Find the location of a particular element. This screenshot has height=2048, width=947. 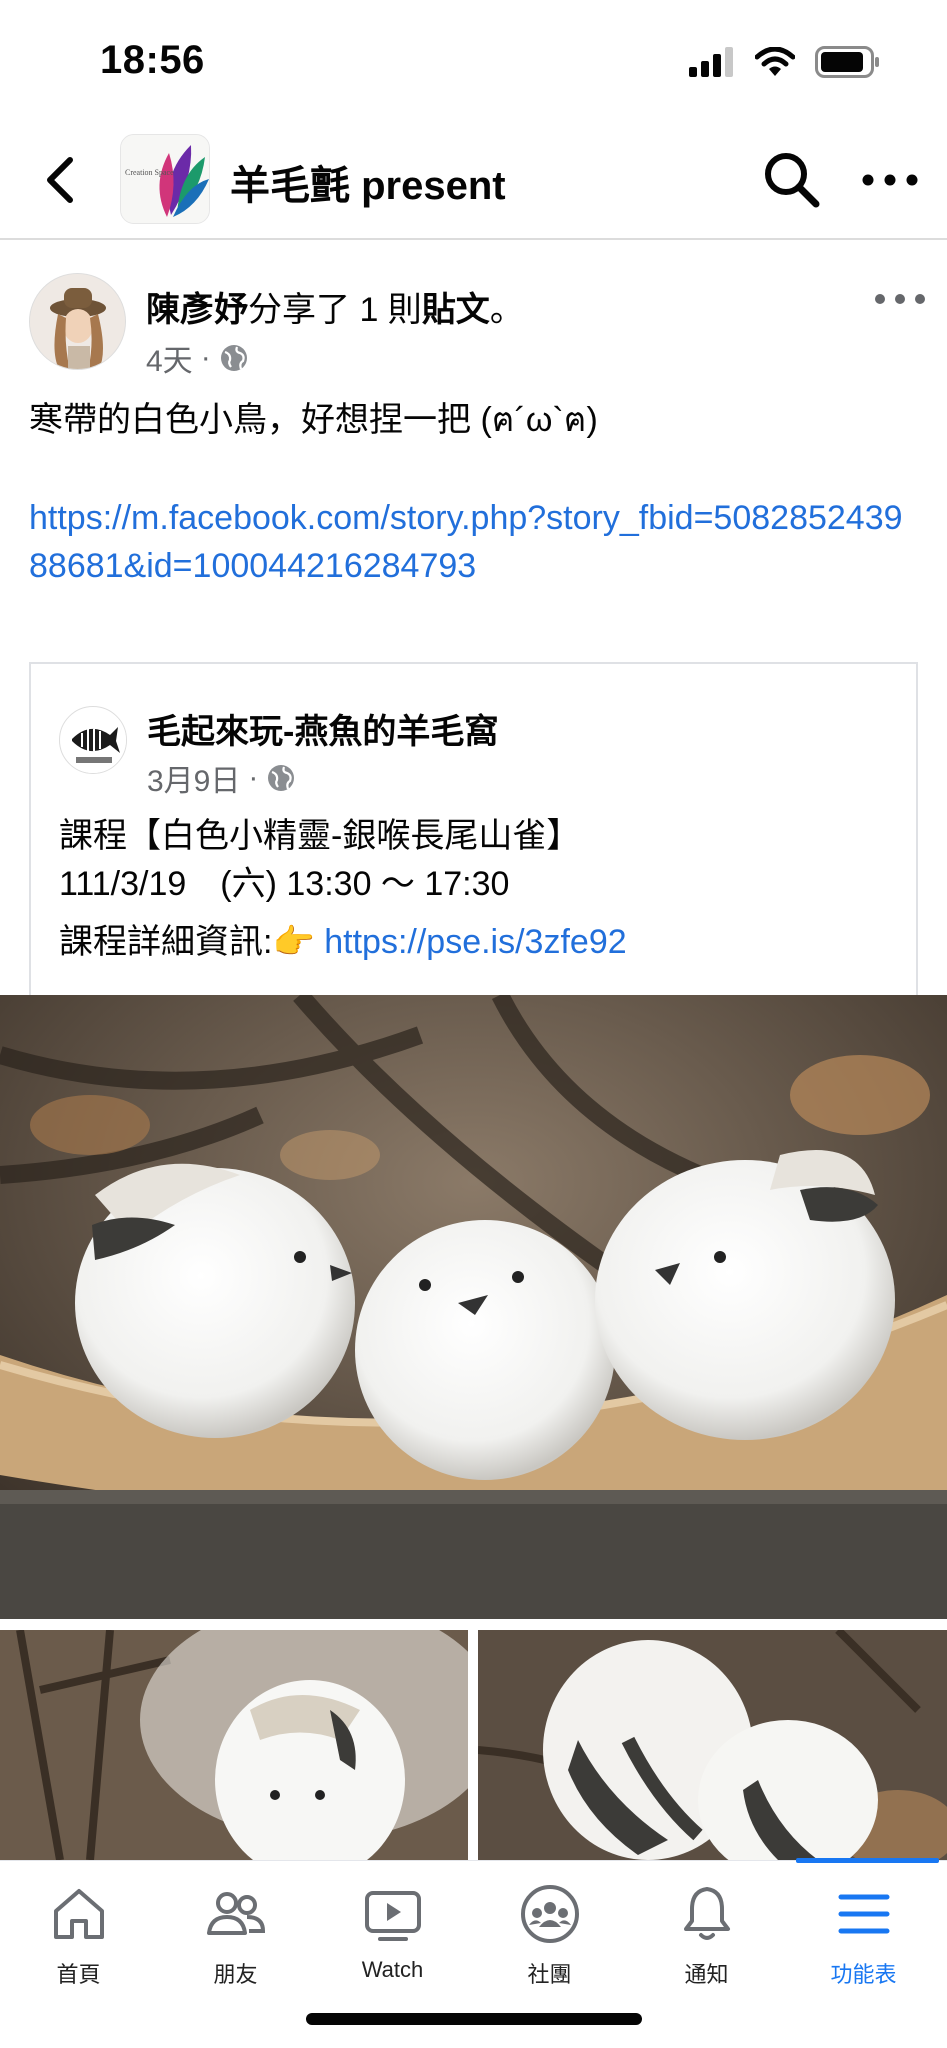

tab-groups-label: 社團 is located at coordinates (549, 1974).